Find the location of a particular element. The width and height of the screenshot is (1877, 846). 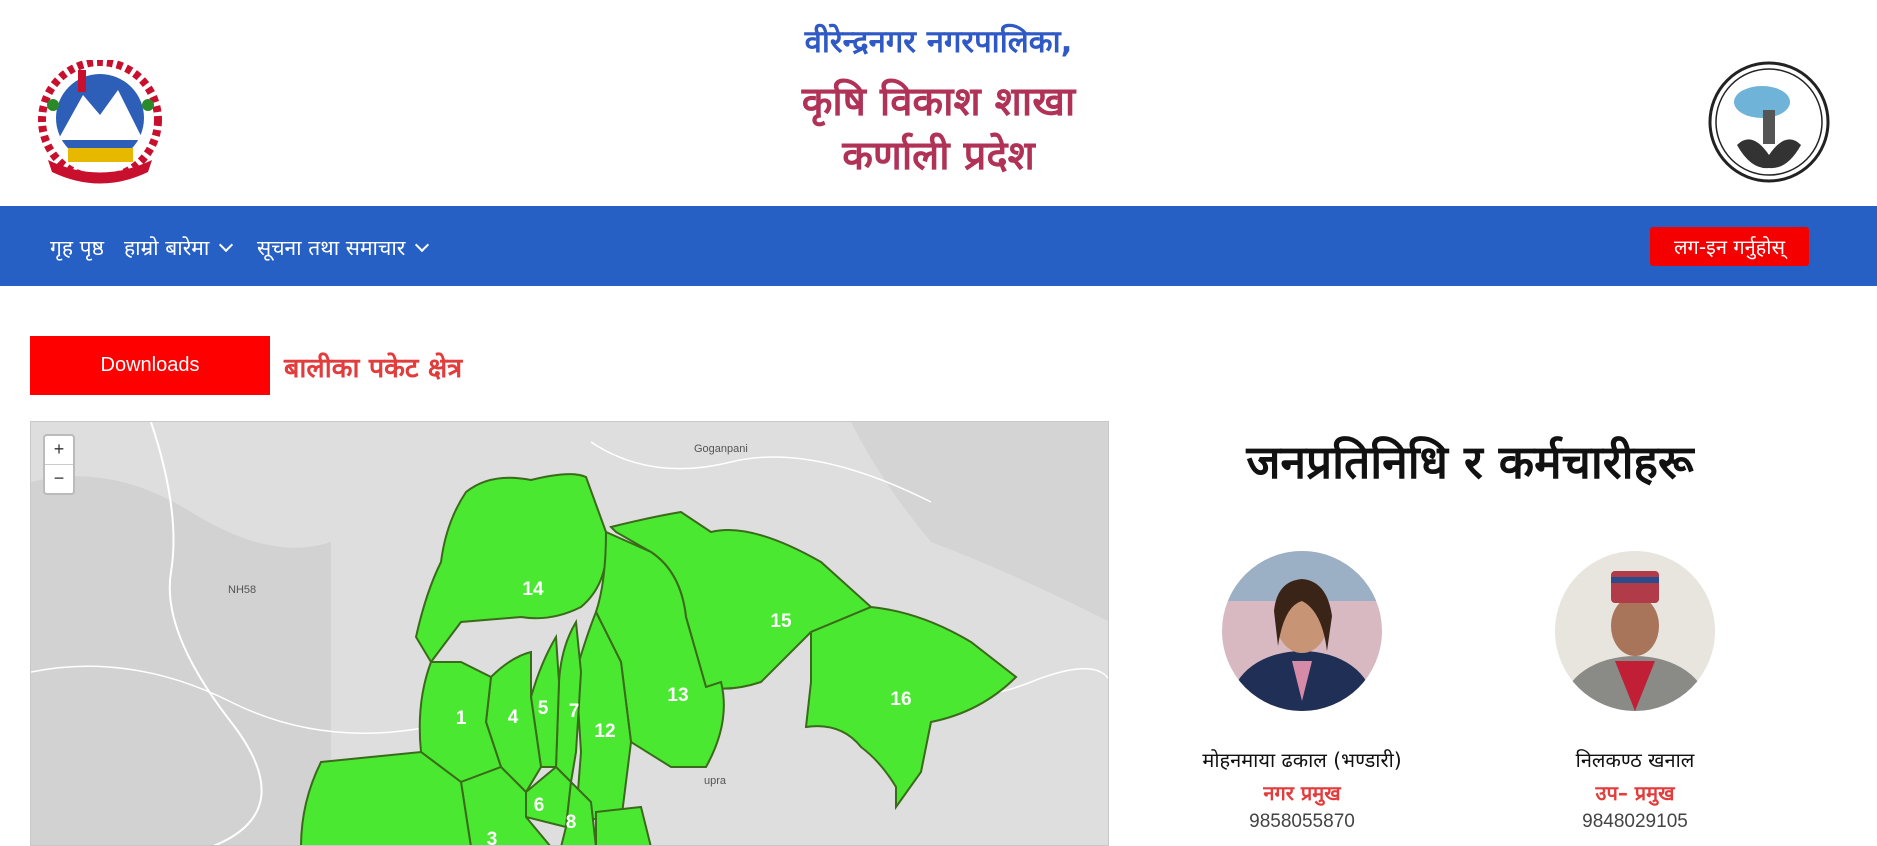

person-name: निलकण्ठ खनाल is located at coordinates (1635, 760).